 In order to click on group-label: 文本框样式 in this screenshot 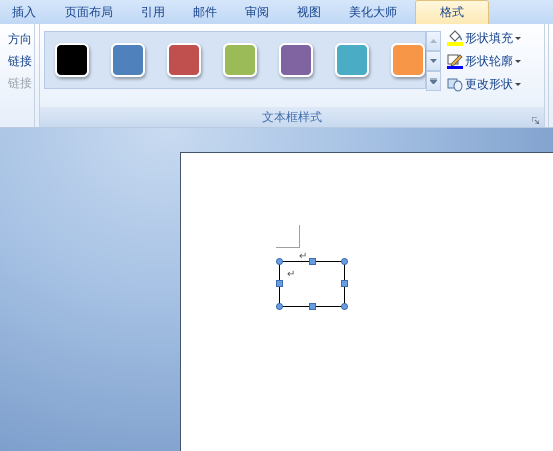, I will do `click(292, 117)`.